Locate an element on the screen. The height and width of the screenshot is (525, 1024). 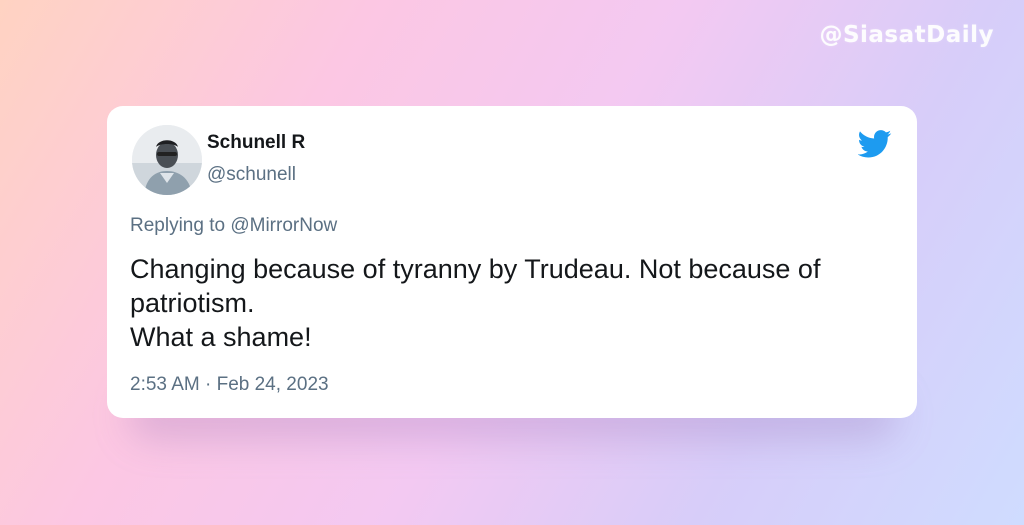
replying-to-line: Replying to @MirrorNow is located at coordinates (233, 226).